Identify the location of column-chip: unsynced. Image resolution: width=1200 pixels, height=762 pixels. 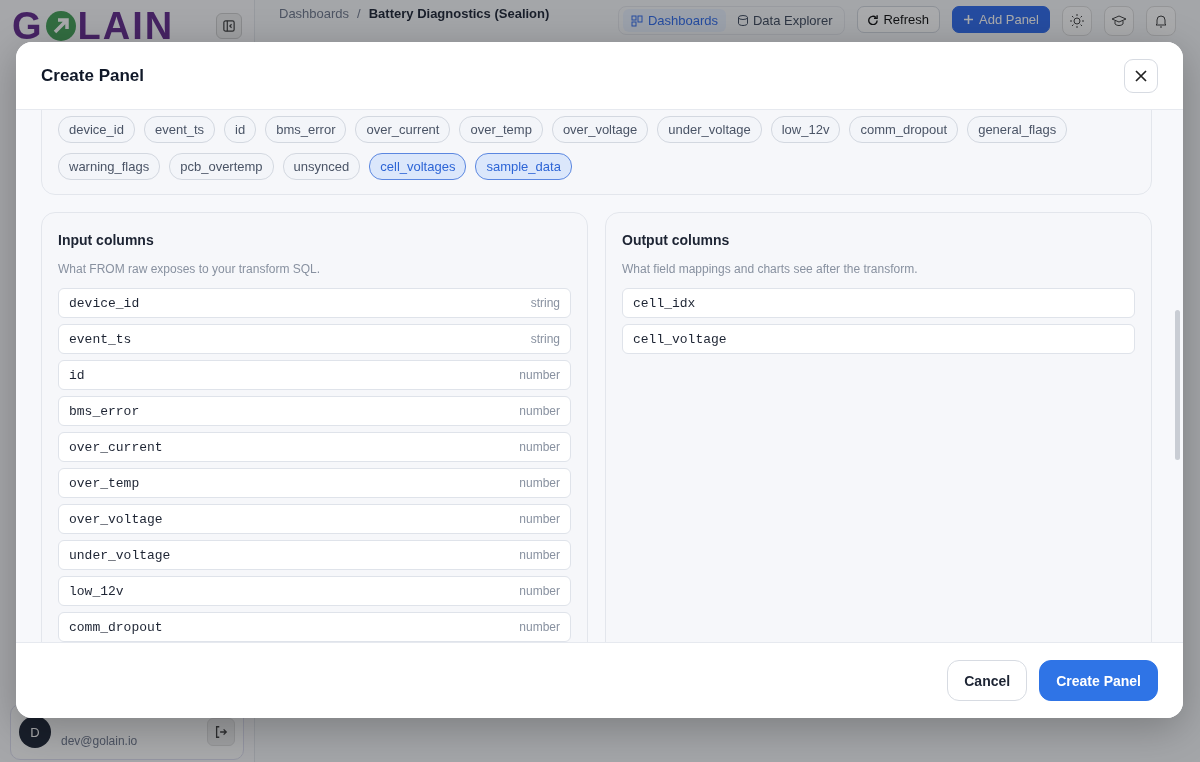
(321, 166).